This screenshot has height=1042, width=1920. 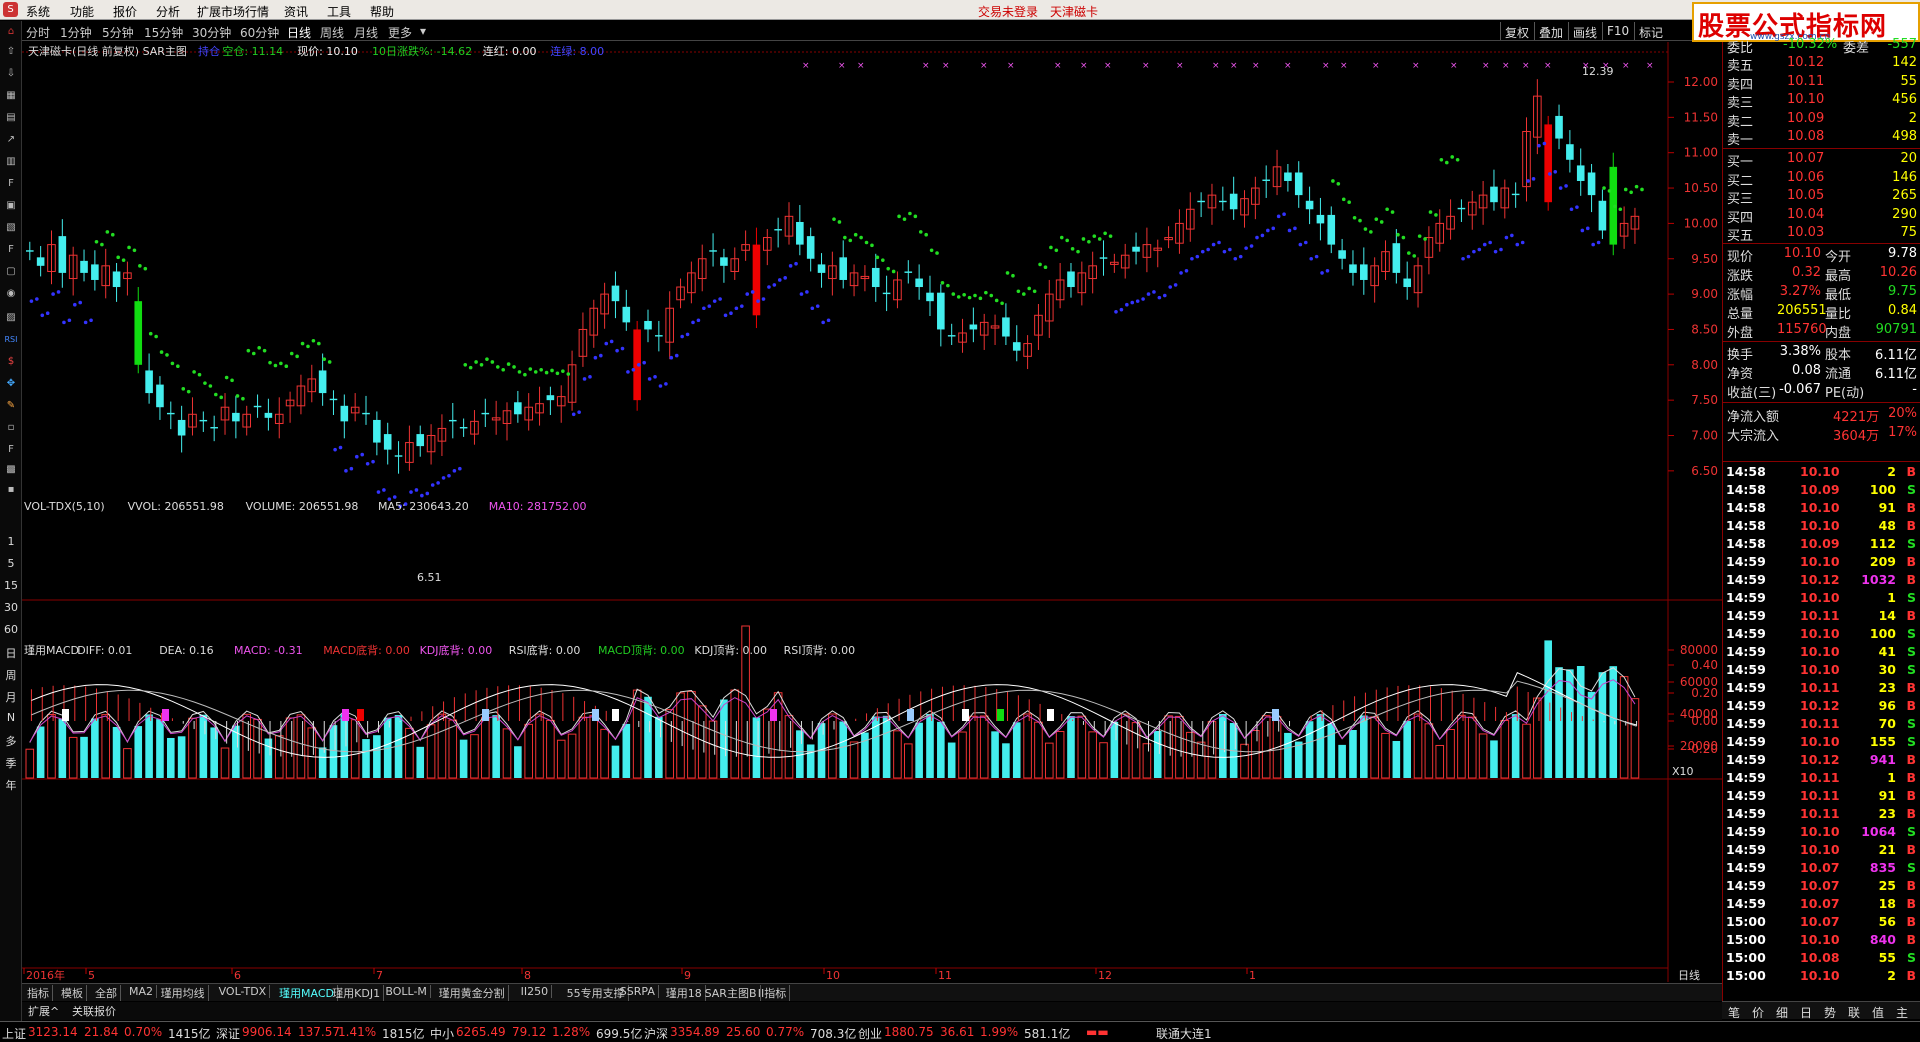 What do you see at coordinates (11, 428) in the screenshot?
I see `save-icon: ▫` at bounding box center [11, 428].